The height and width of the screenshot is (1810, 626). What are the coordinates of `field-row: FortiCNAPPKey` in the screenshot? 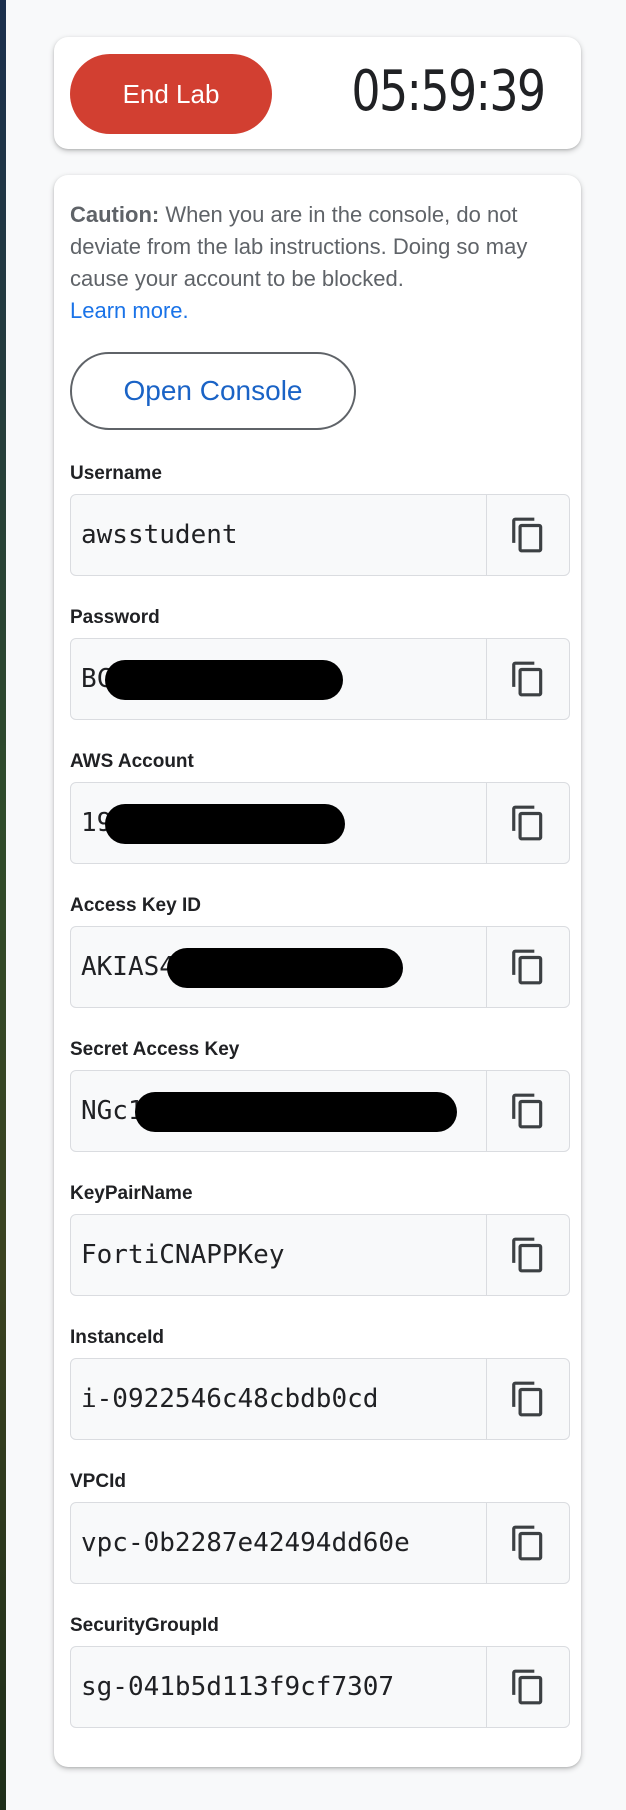 It's located at (320, 1255).